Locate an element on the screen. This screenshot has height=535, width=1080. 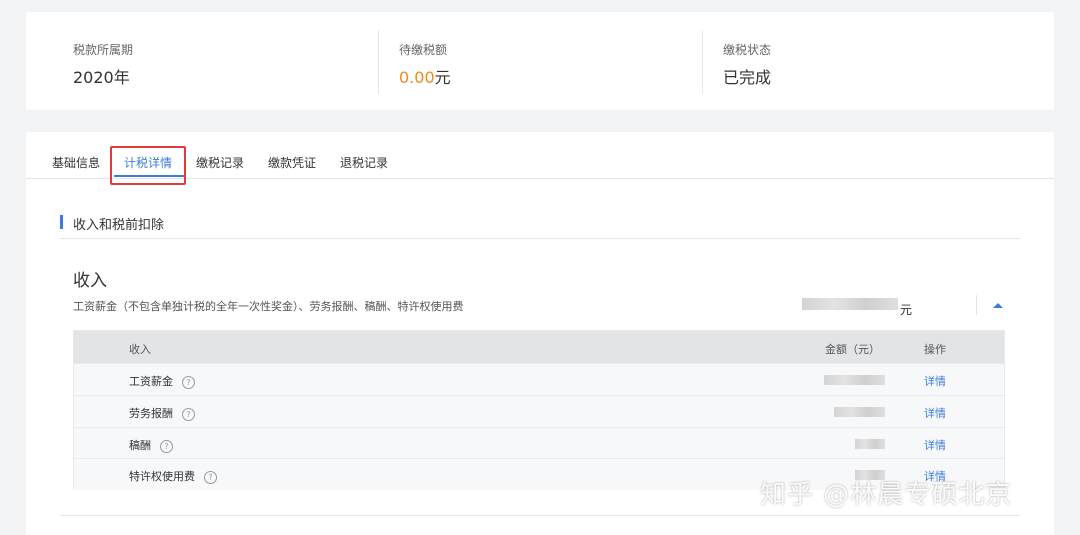
row-name: 特许权使用费? is located at coordinates (173, 476).